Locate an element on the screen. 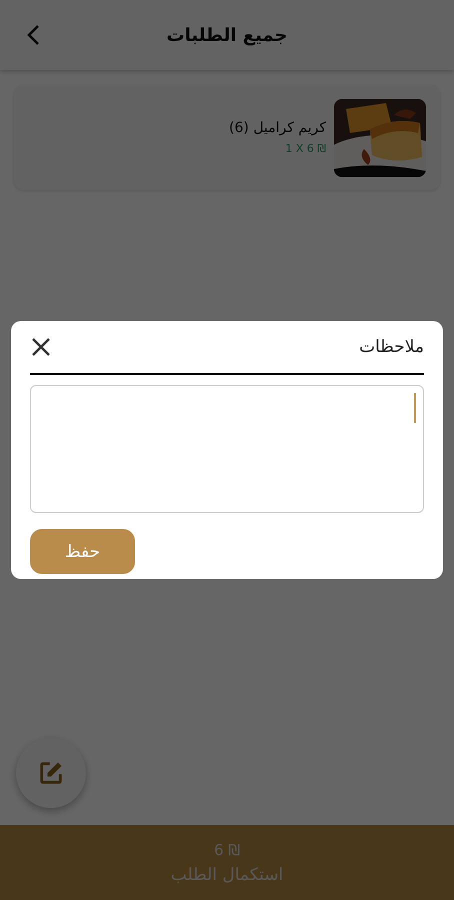 The height and width of the screenshot is (900, 454). close-button is located at coordinates (41, 347).